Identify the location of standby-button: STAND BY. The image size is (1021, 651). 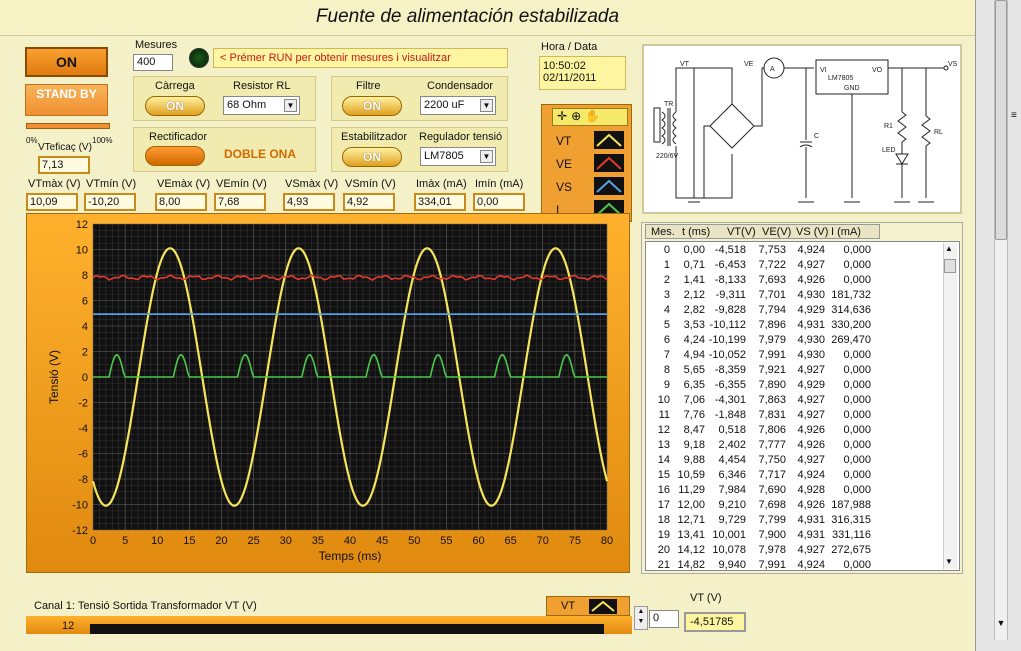
(66, 100).